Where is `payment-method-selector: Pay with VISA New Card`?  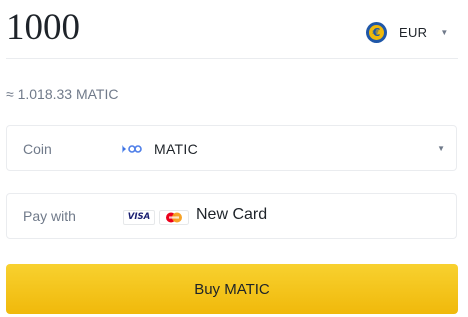 payment-method-selector: Pay with VISA New Card is located at coordinates (231, 216).